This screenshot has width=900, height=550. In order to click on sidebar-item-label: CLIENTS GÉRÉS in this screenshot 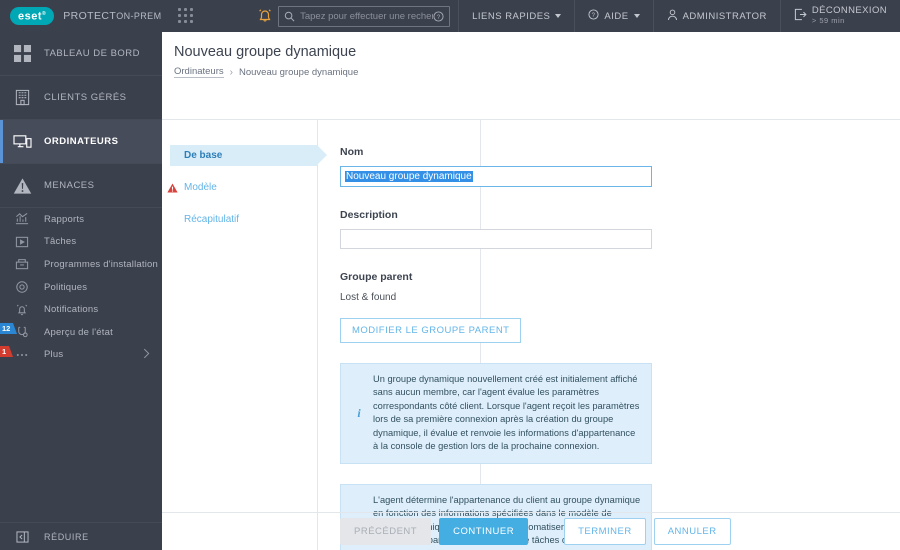, I will do `click(85, 97)`.